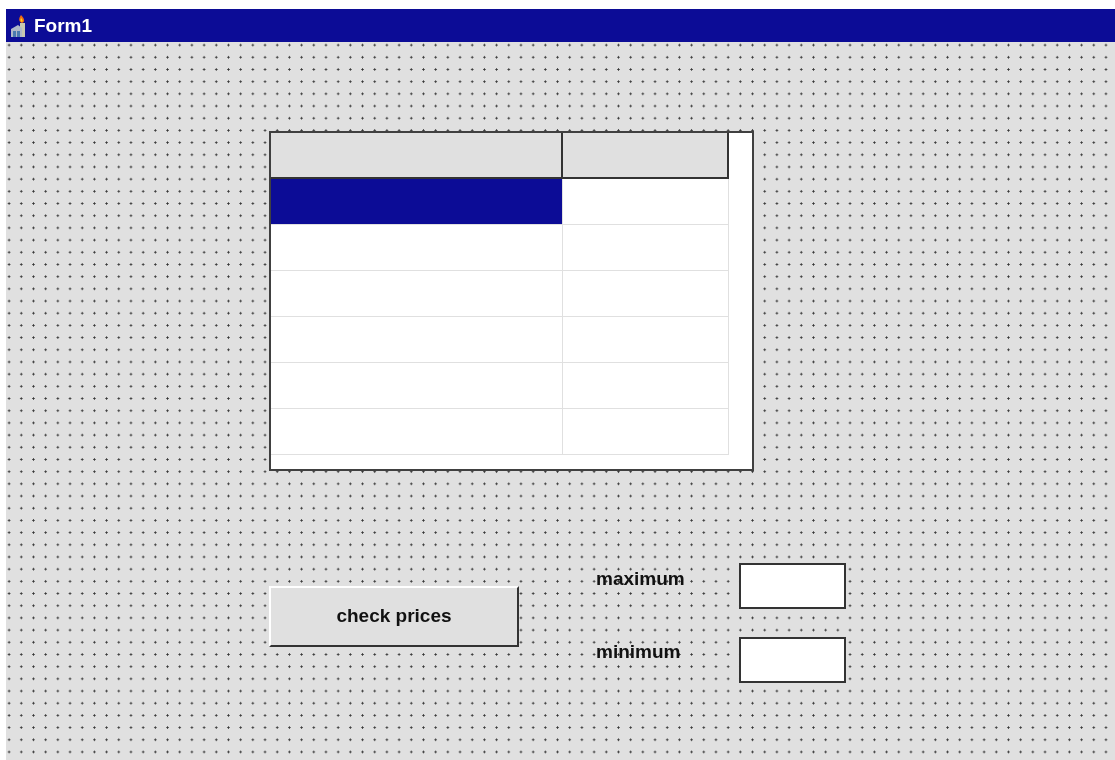 This screenshot has width=1115, height=760. What do you see at coordinates (640, 578) in the screenshot?
I see `field-label: maximum` at bounding box center [640, 578].